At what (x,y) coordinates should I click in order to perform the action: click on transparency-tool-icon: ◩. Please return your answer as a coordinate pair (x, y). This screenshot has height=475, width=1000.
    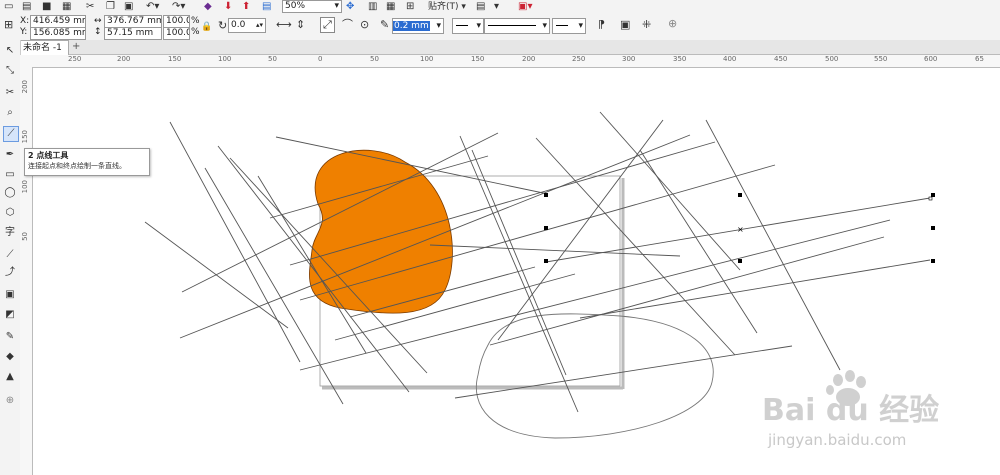
    Looking at the image, I should click on (10, 315).